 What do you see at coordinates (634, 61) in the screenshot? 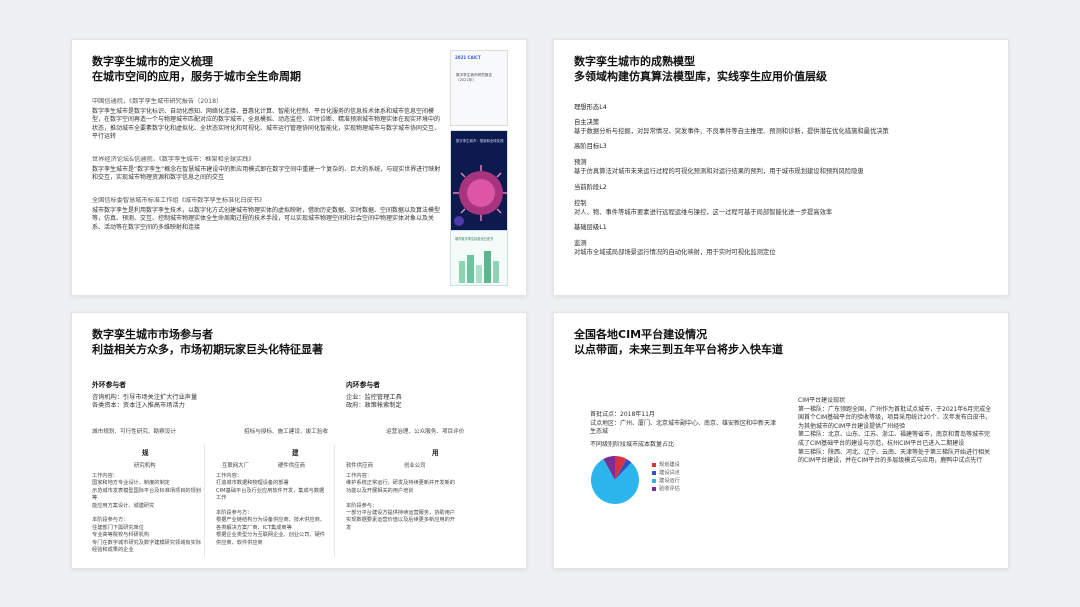
I see `title-line-1: 数字孪生城市的成熟模型` at bounding box center [634, 61].